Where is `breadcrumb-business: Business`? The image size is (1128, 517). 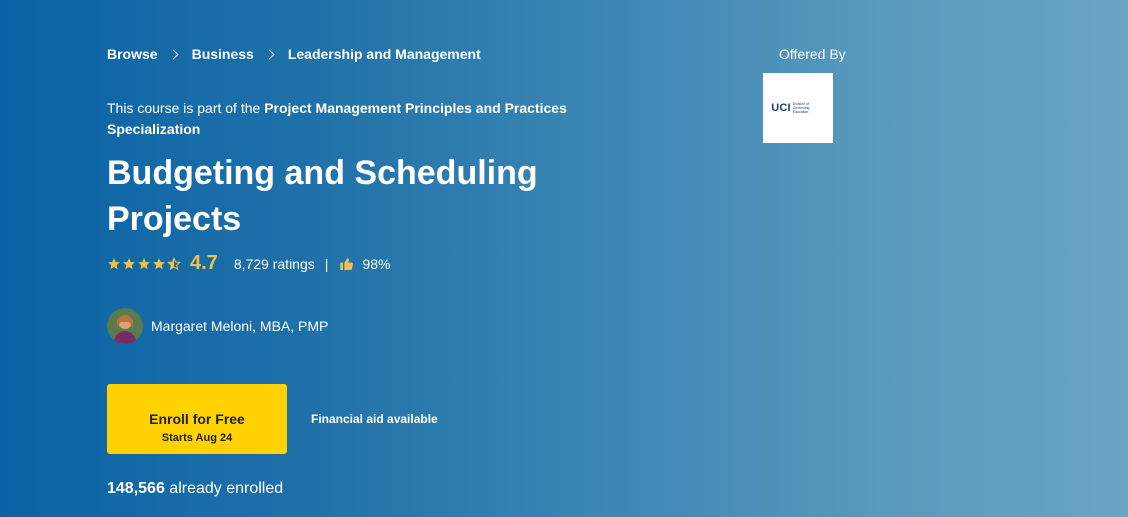 breadcrumb-business: Business is located at coordinates (223, 54).